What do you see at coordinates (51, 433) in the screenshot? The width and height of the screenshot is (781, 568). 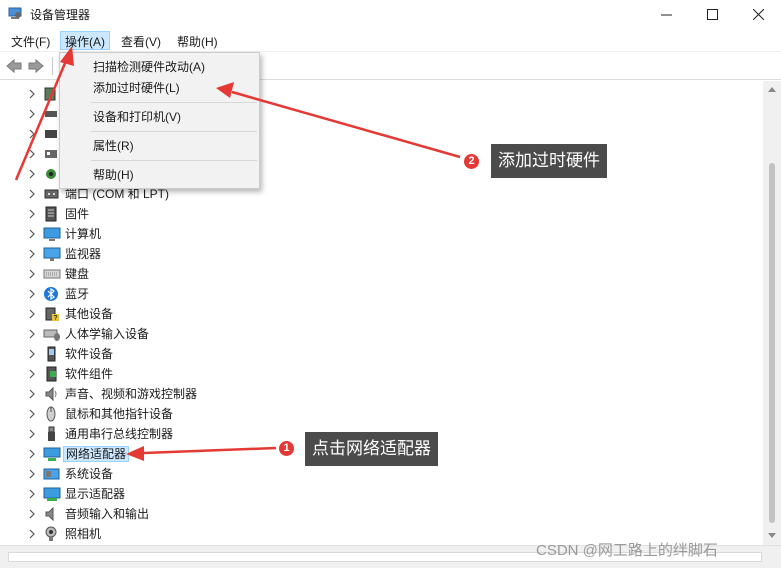 I see `usb-icon` at bounding box center [51, 433].